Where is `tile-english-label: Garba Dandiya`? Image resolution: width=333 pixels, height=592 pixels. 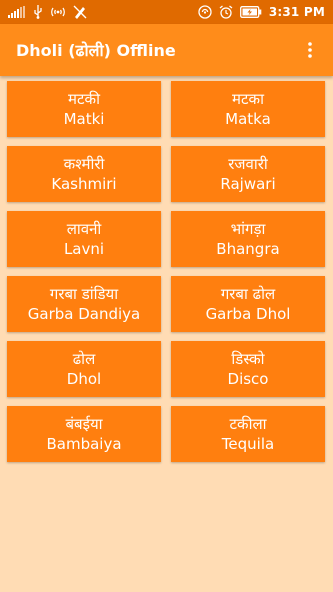 tile-english-label: Garba Dandiya is located at coordinates (84, 313).